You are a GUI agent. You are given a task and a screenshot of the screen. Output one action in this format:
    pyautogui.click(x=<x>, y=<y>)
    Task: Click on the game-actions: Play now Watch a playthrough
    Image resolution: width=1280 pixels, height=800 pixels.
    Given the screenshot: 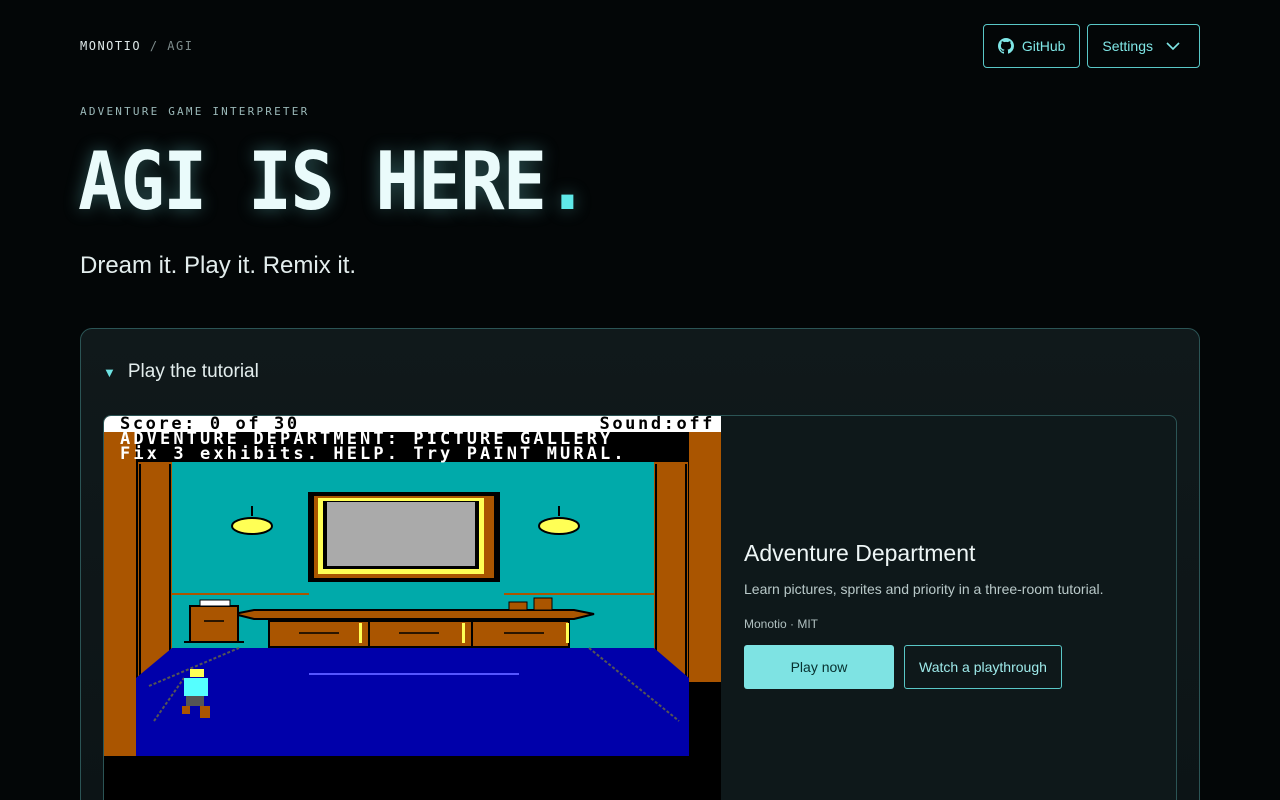 What is the action you would take?
    pyautogui.click(x=949, y=667)
    